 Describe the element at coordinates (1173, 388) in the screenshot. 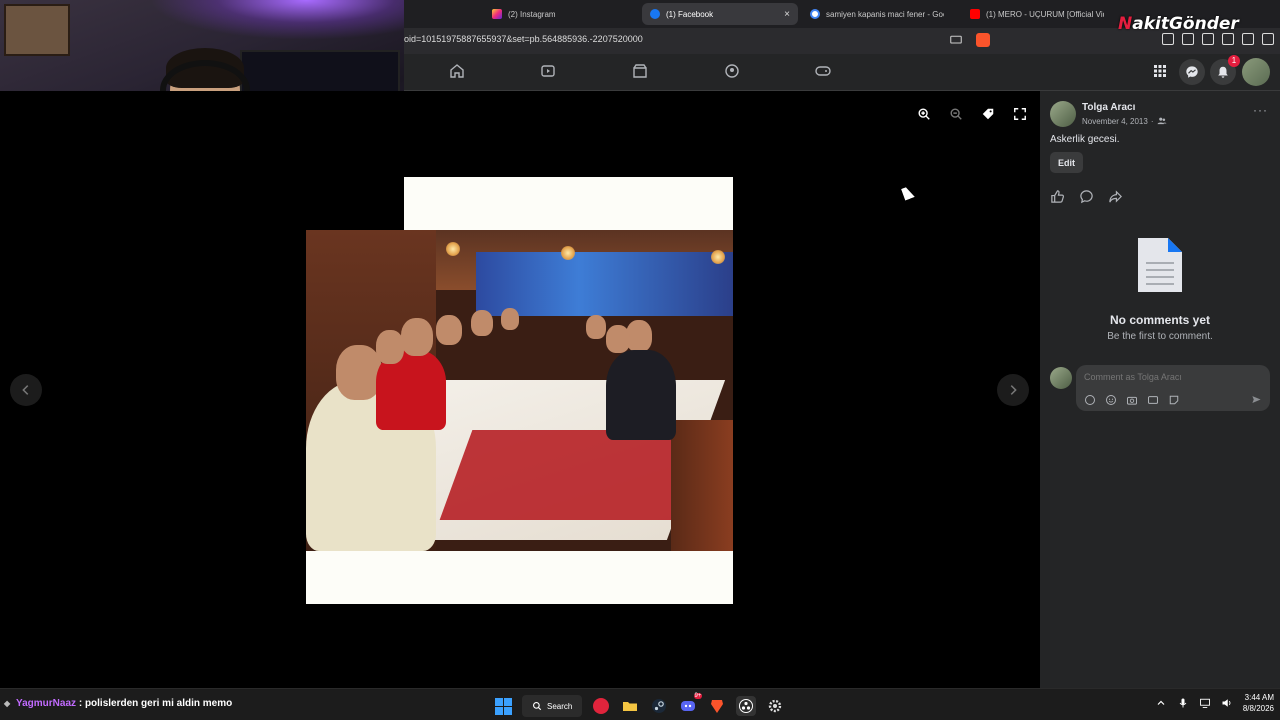

I see `comment-box` at that location.